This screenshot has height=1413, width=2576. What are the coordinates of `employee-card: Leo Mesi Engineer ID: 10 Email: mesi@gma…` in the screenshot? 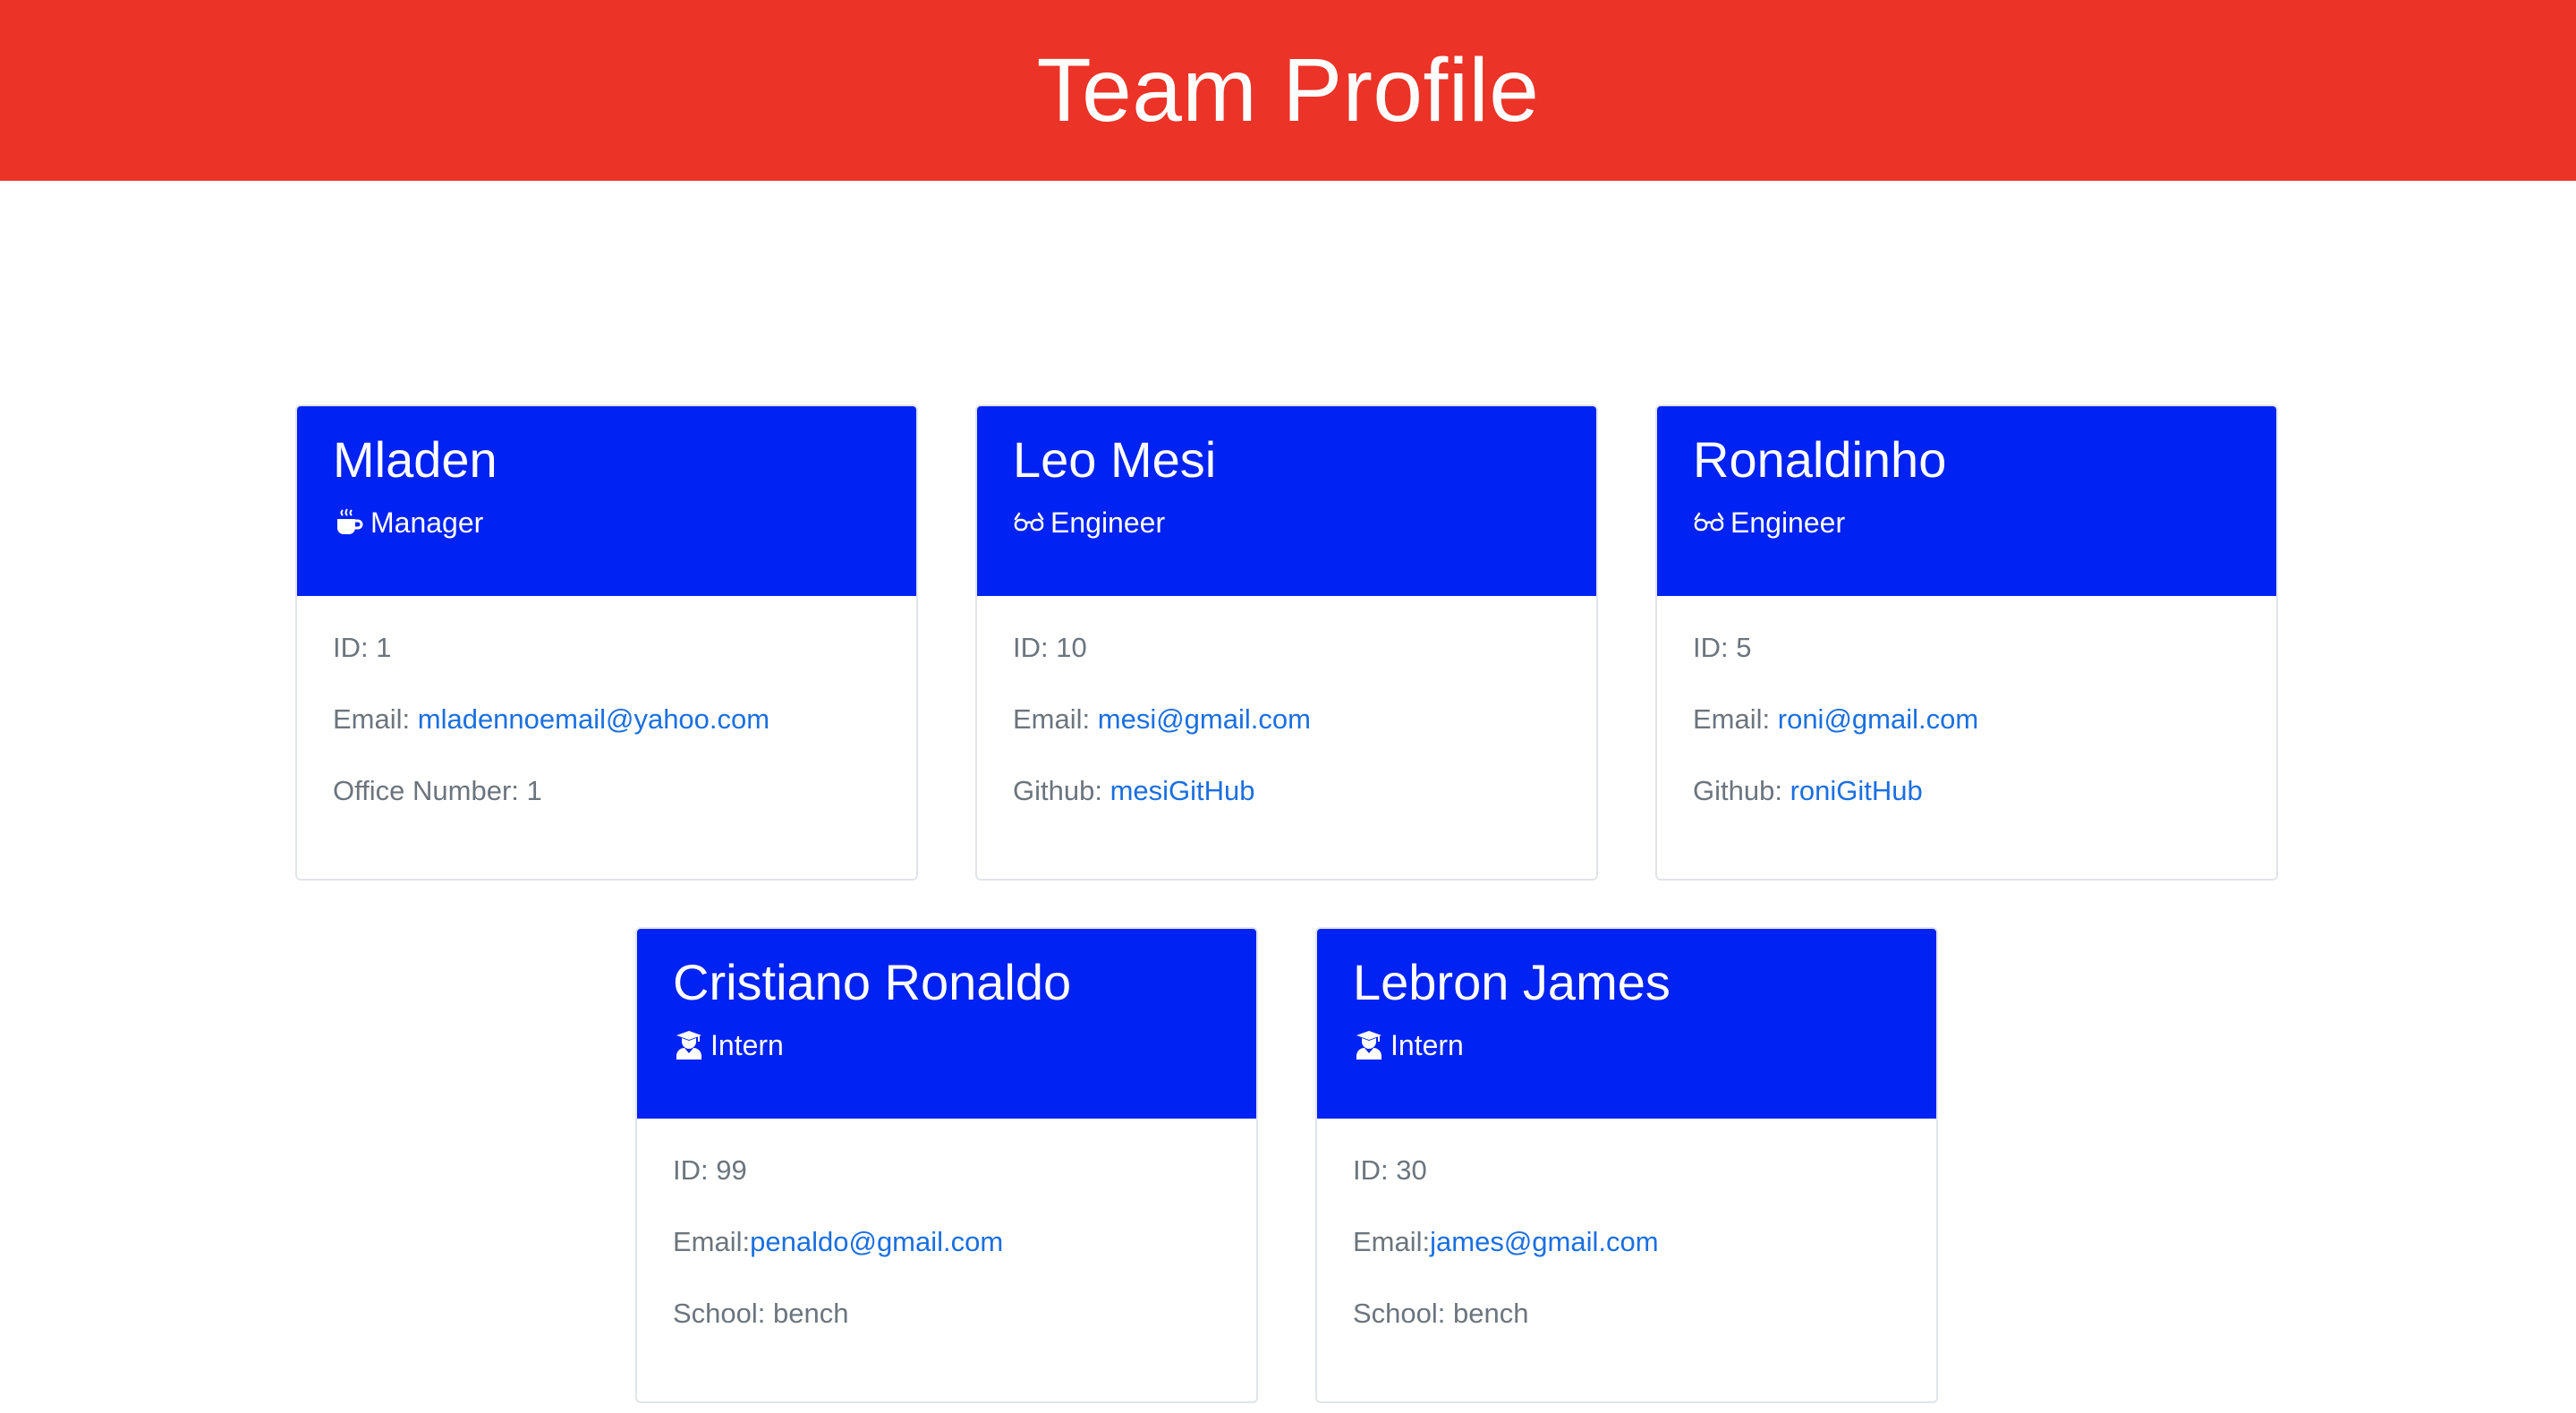 It's located at (1286, 643).